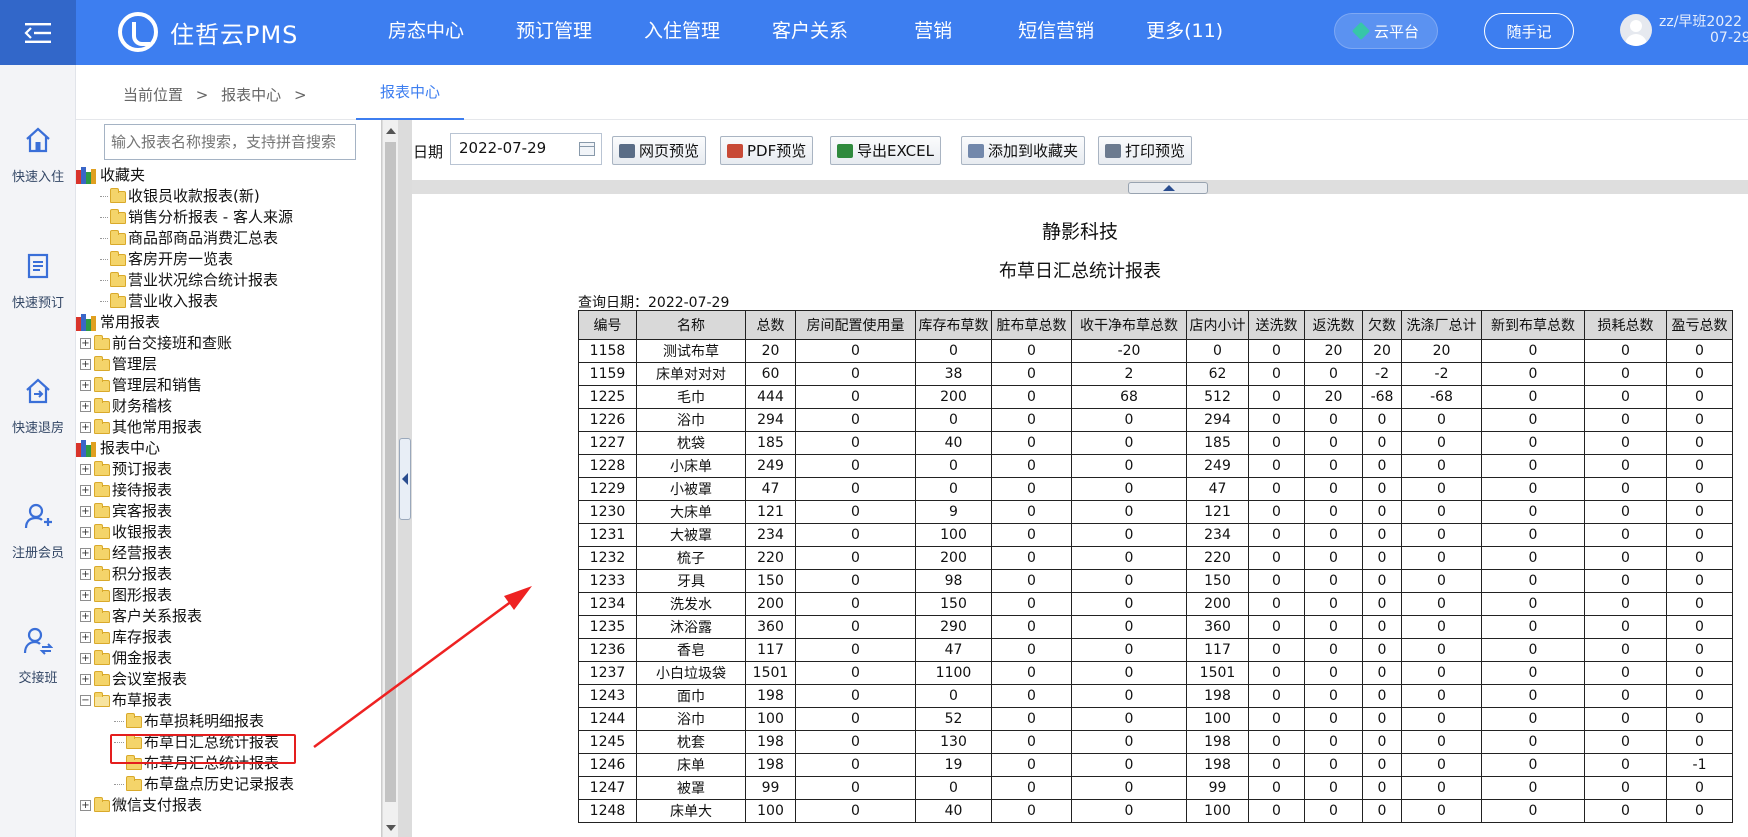  I want to click on tree-group-label: 图形报表, so click(142, 595).